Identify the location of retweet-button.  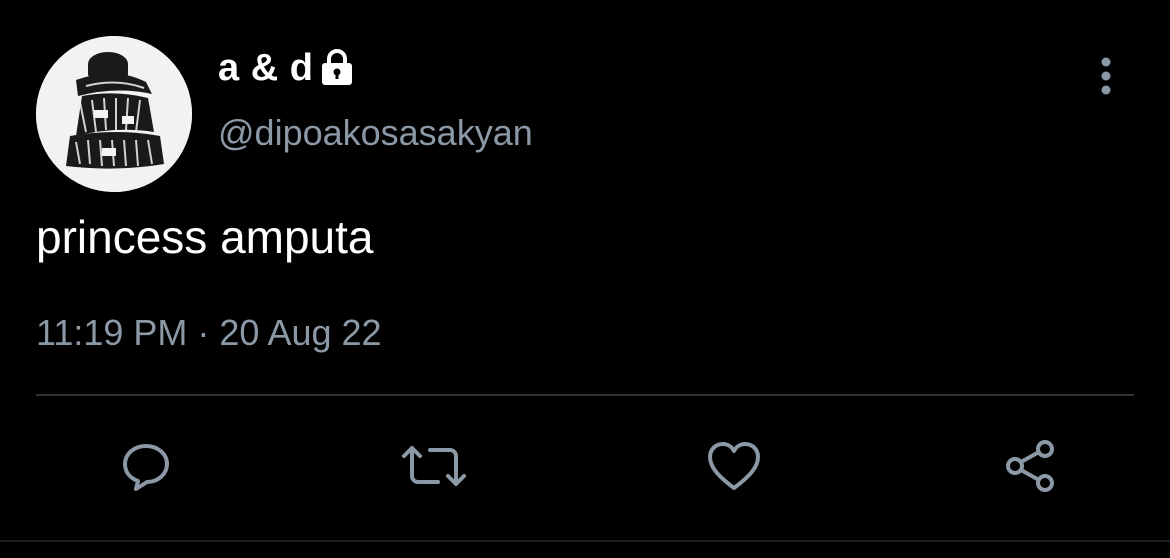
(434, 466).